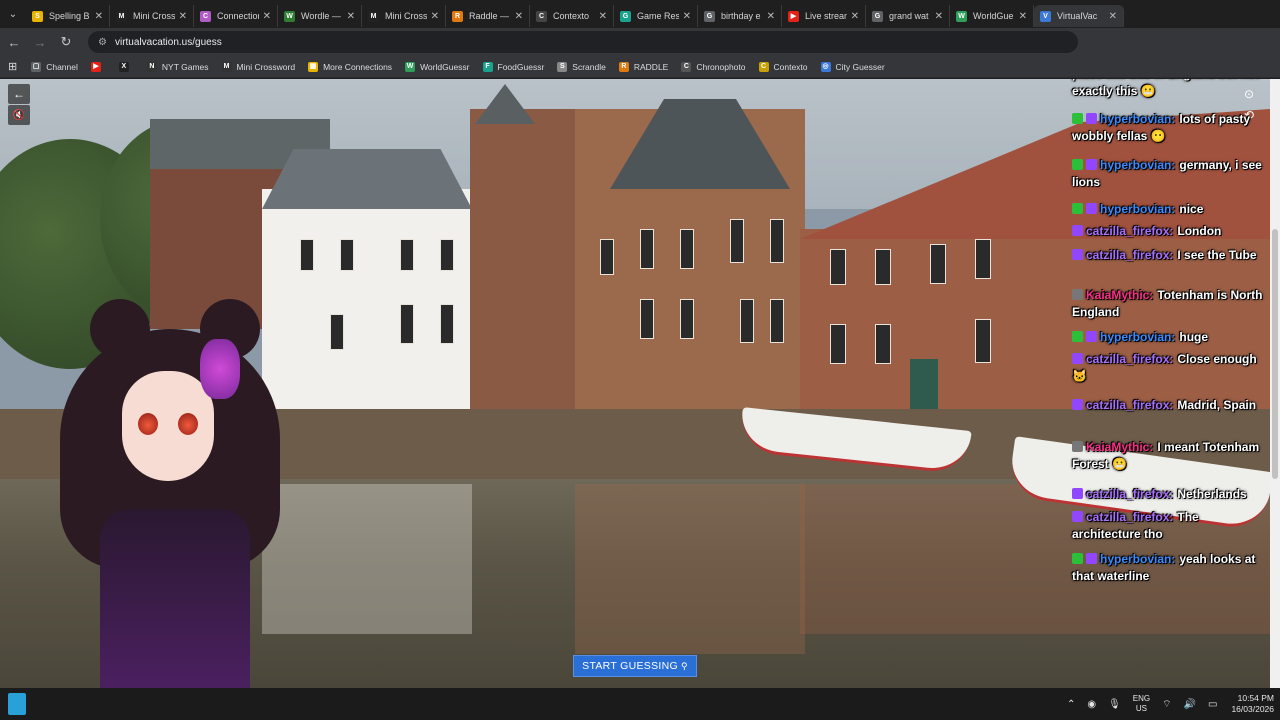  Describe the element at coordinates (14, 42) in the screenshot. I see `back-icon: ←` at that location.